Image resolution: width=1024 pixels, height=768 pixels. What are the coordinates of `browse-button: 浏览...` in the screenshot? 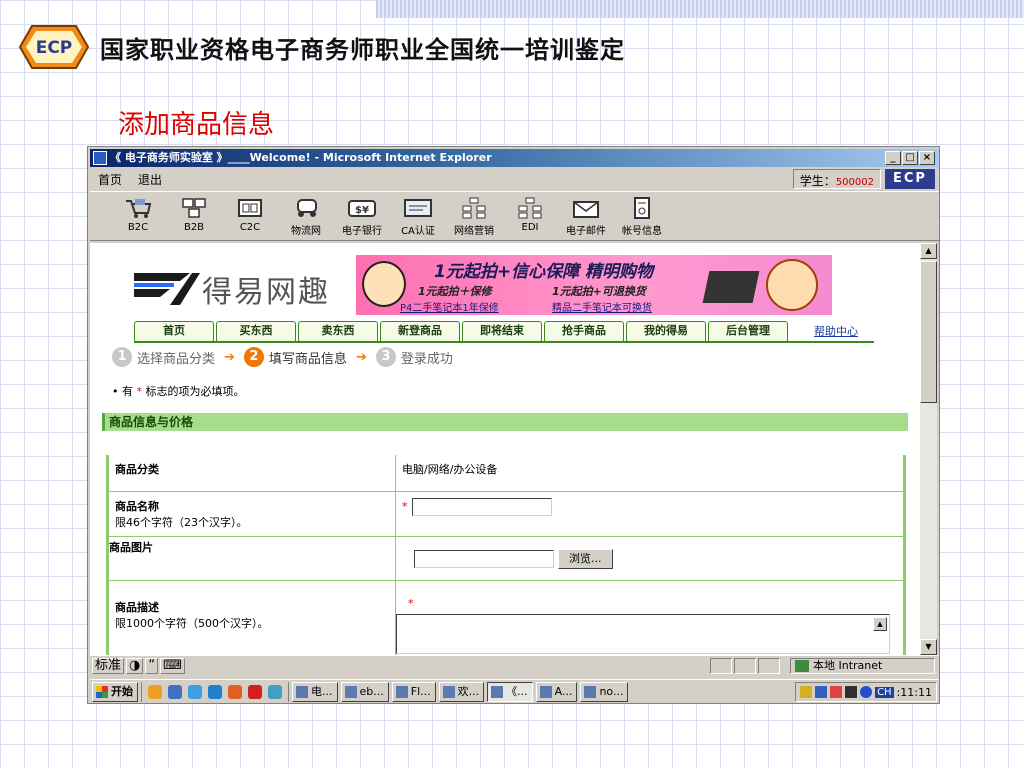 It's located at (585, 558).